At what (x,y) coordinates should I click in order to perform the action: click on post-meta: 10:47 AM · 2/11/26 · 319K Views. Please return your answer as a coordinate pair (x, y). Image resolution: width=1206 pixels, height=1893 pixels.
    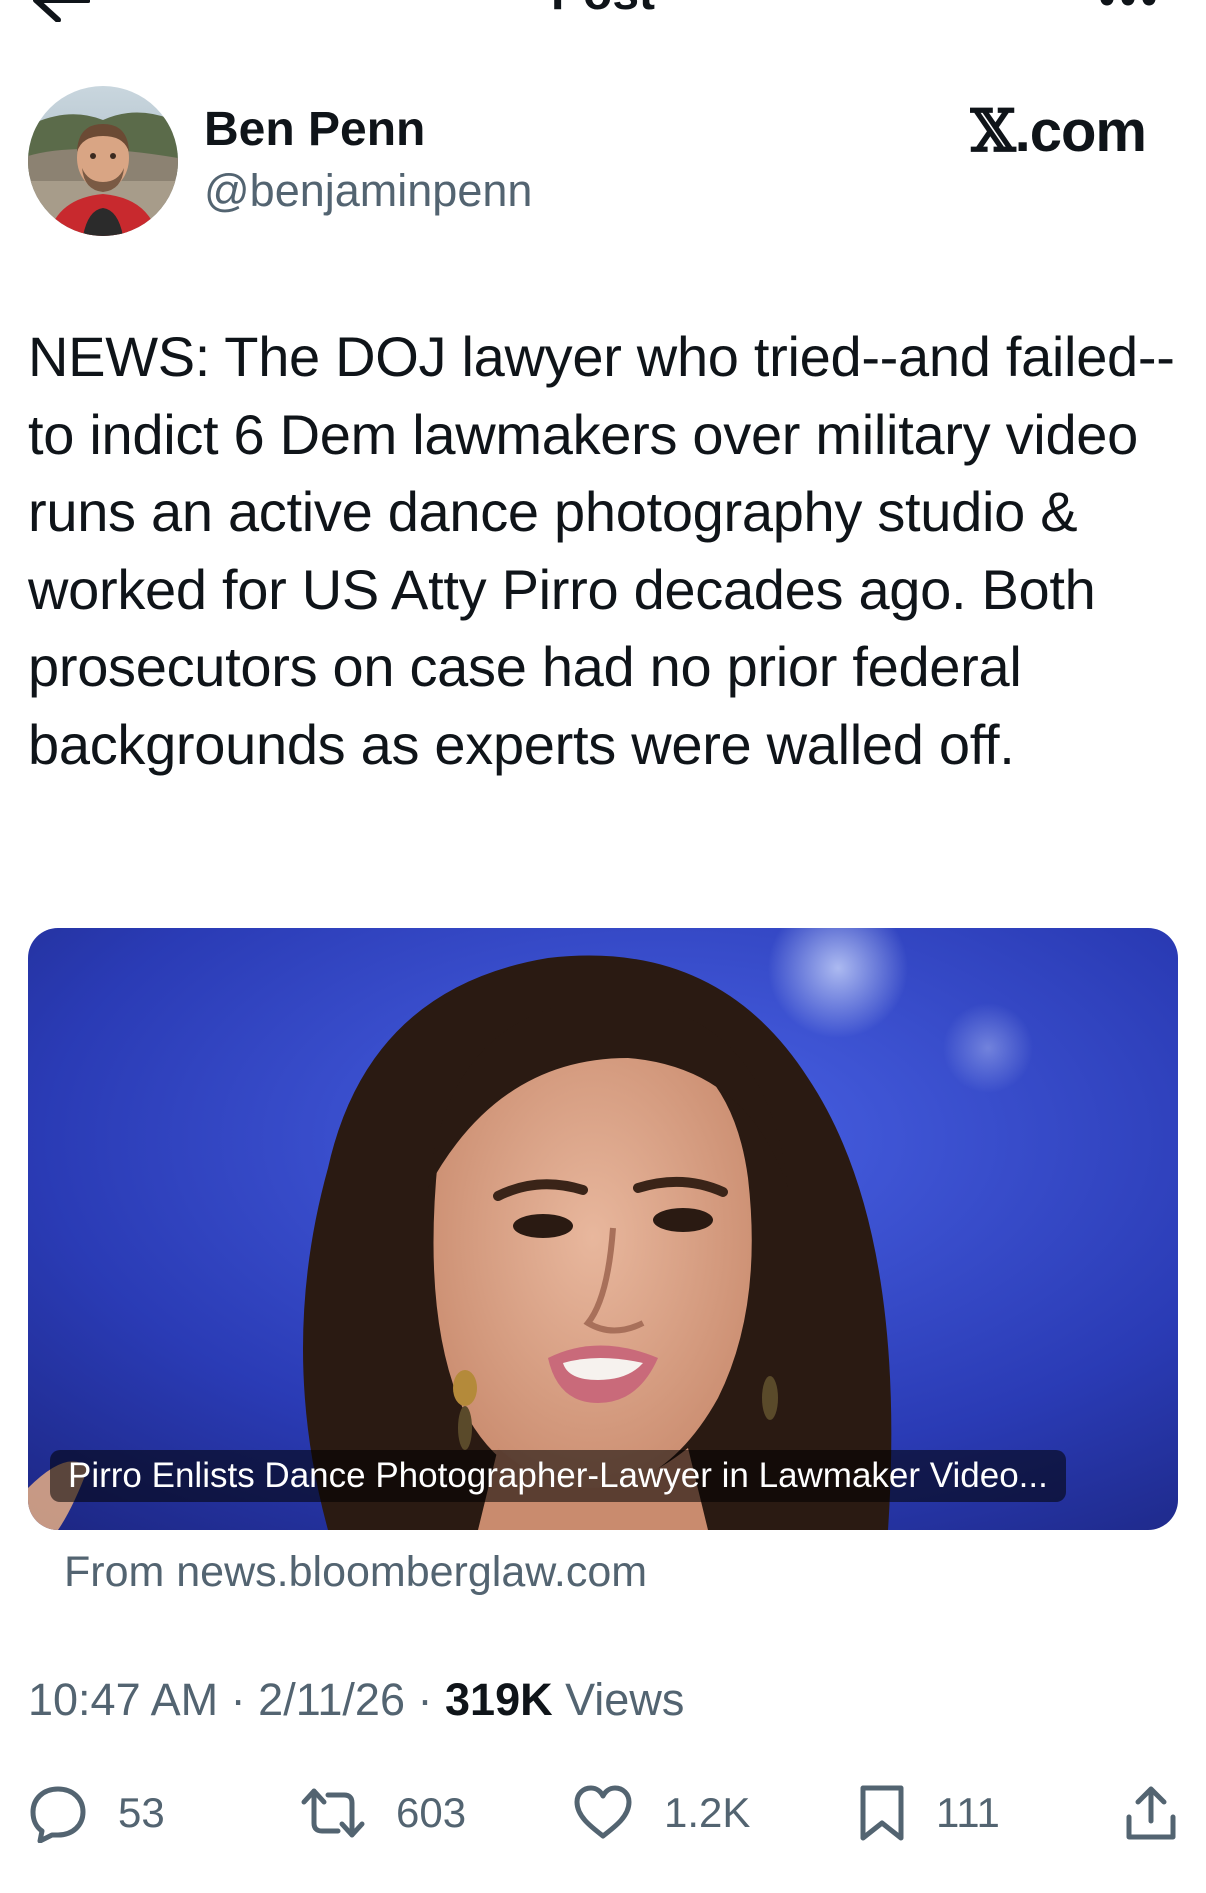
    Looking at the image, I should click on (356, 1700).